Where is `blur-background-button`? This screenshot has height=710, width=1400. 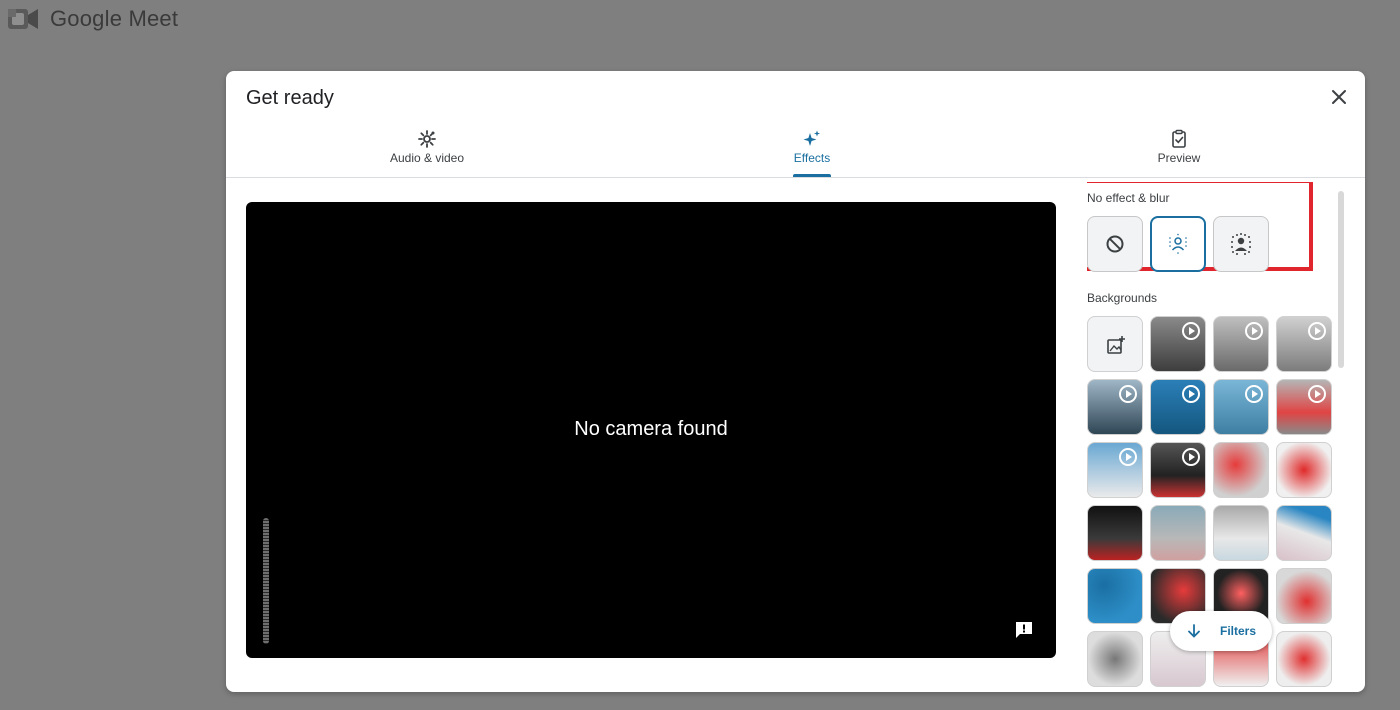 blur-background-button is located at coordinates (1241, 244).